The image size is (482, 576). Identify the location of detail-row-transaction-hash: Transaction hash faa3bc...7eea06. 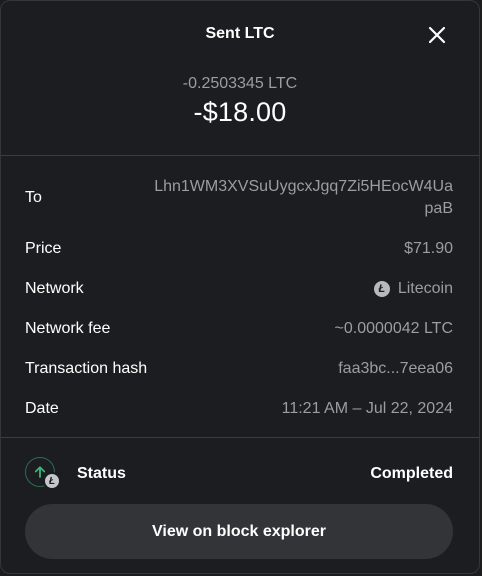
(239, 369).